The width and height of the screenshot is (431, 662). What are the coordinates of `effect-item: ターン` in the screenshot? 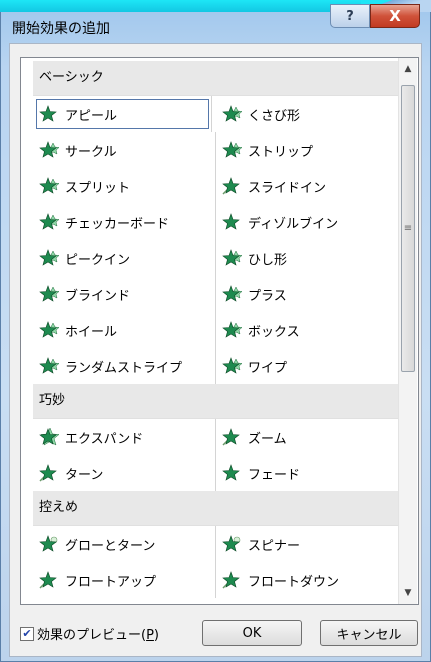 It's located at (124, 473).